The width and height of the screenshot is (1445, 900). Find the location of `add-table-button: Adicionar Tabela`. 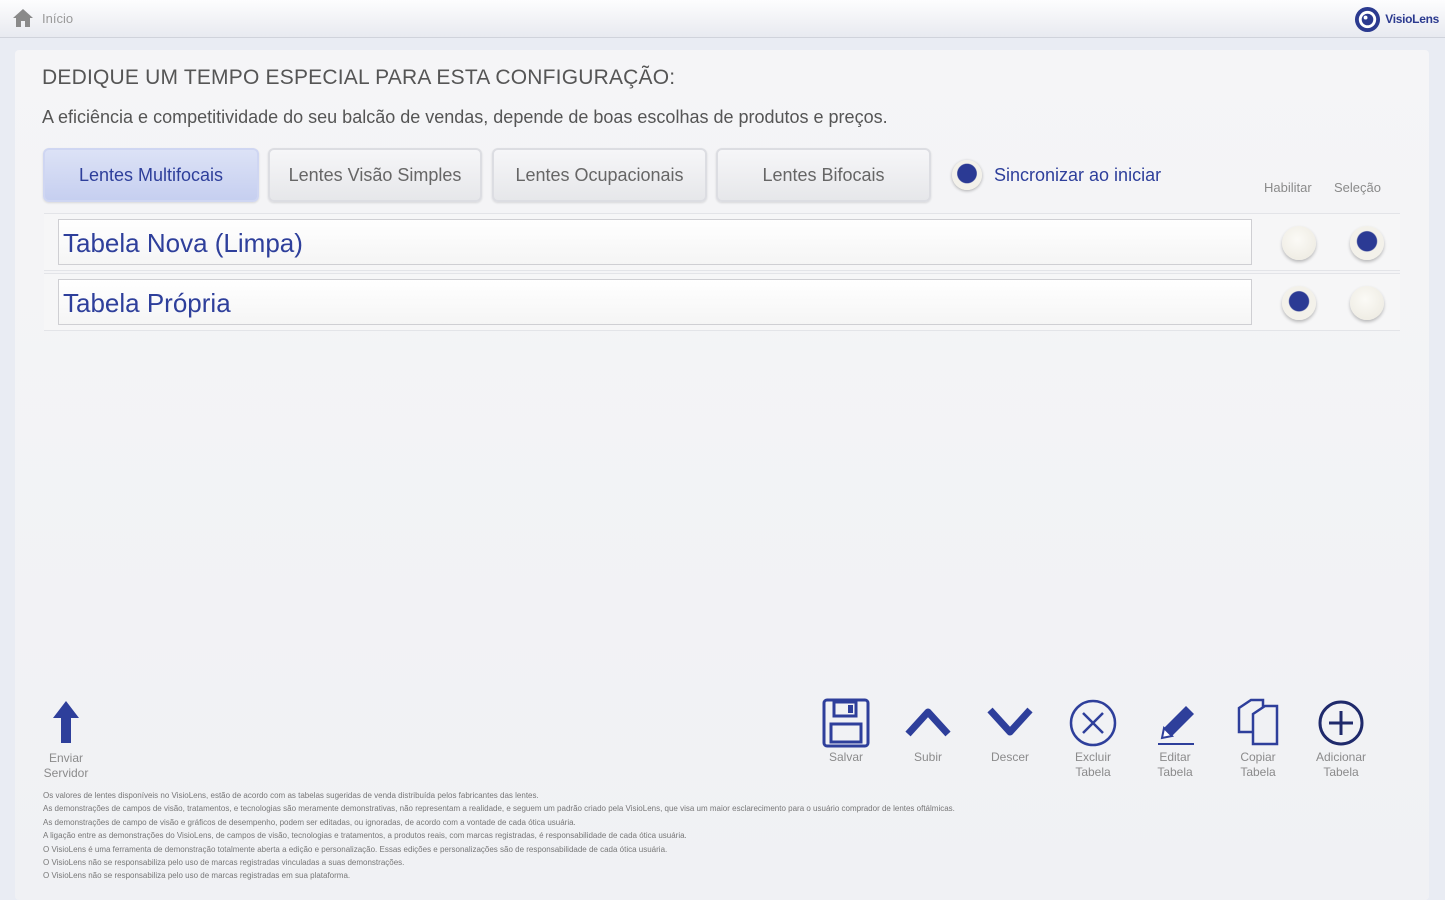

add-table-button: Adicionar Tabela is located at coordinates (1341, 739).